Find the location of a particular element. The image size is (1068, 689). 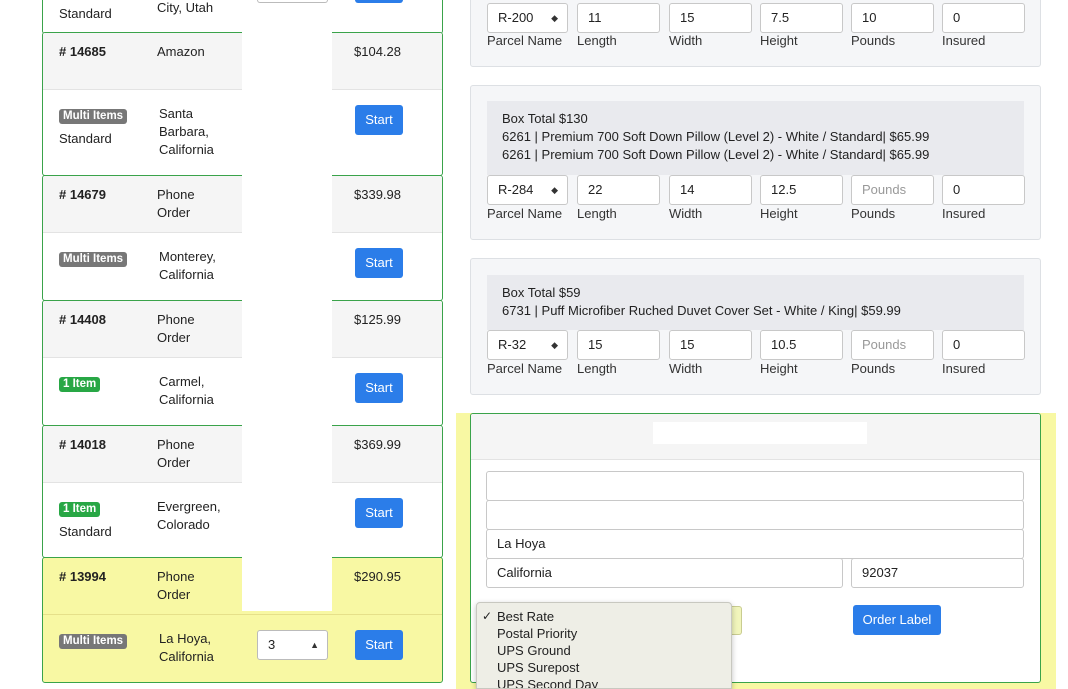

length-input: 22 is located at coordinates (618, 190).